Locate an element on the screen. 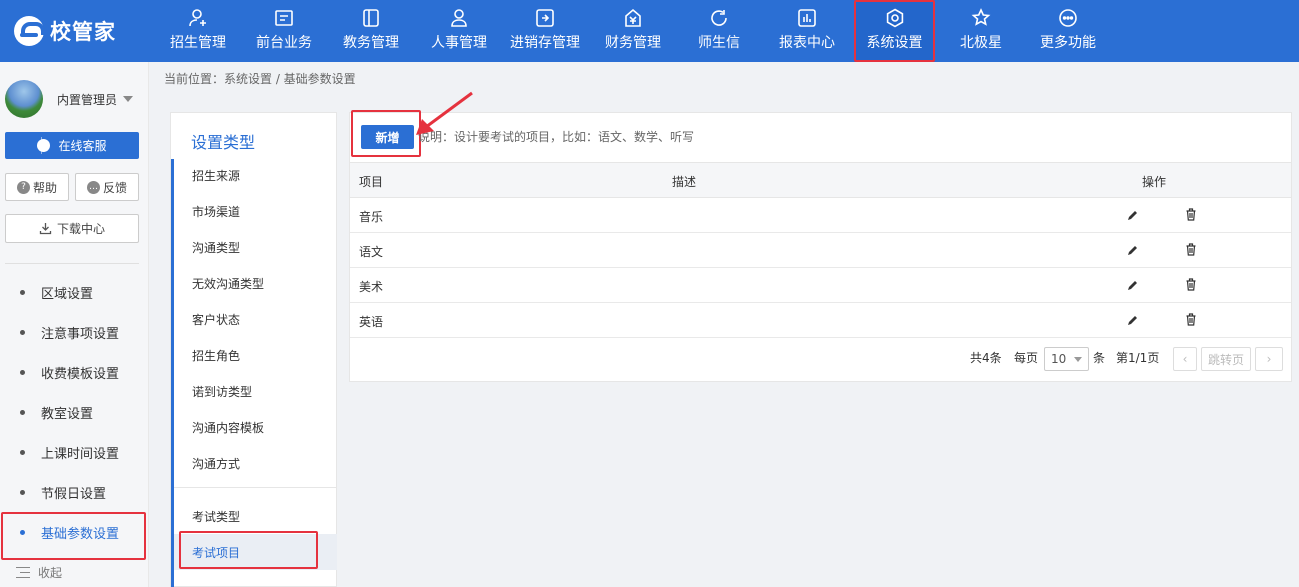  type-item-comm-template: 沟通内容模板 is located at coordinates (255, 427).